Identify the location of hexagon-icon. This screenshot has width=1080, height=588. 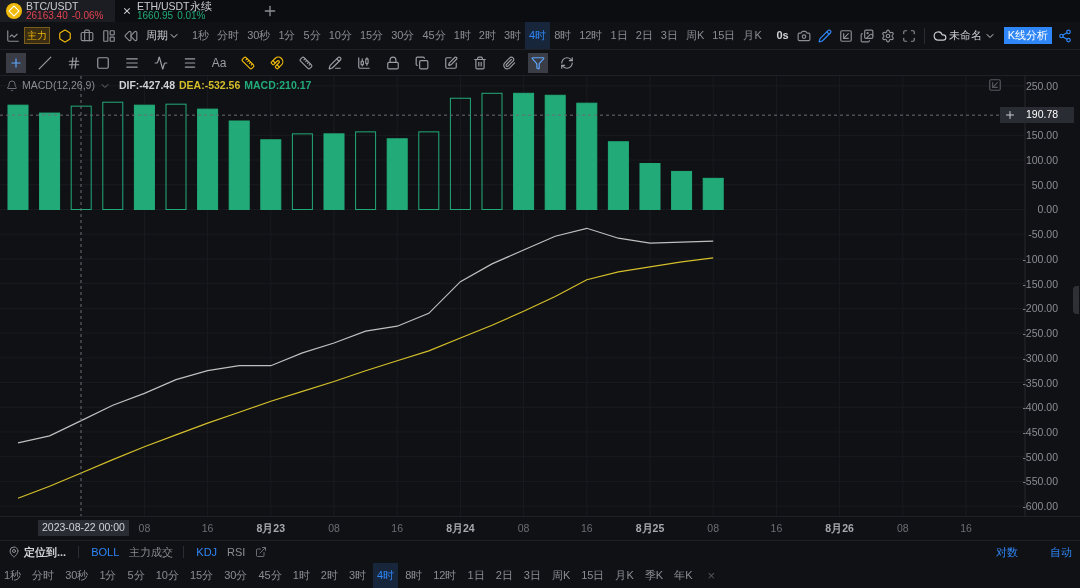
(65, 35).